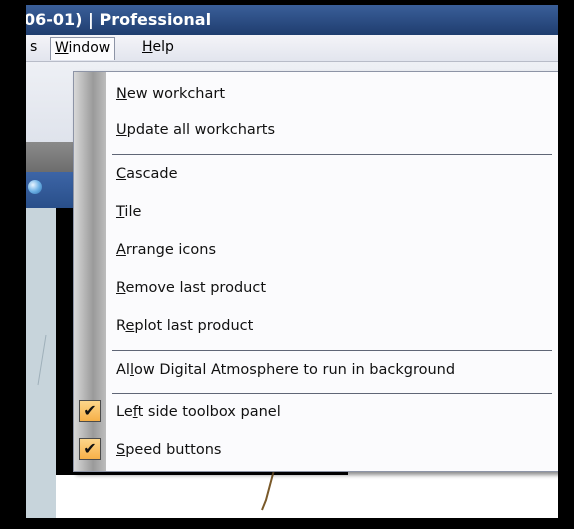 The height and width of the screenshot is (529, 574). Describe the element at coordinates (316, 288) in the screenshot. I see `menu-item-remove-last-product: Remove last product` at that location.